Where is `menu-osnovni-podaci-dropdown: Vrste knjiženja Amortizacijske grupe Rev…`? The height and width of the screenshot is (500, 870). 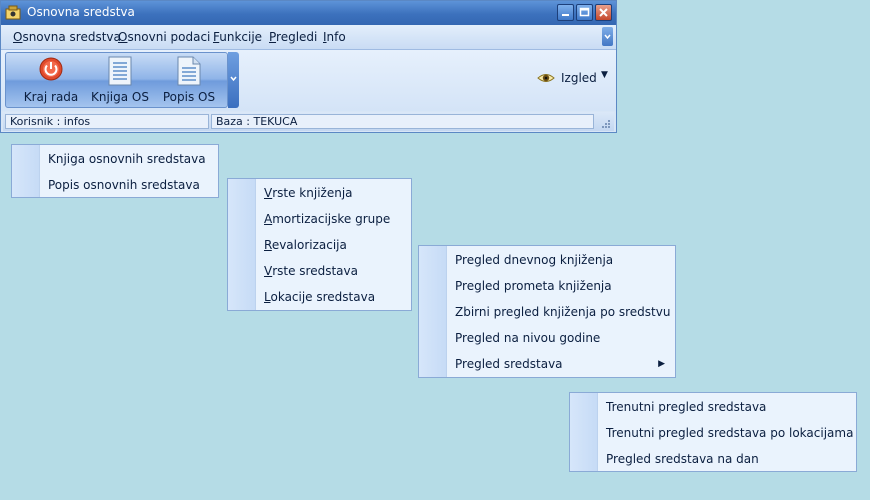 menu-osnovni-podaci-dropdown: Vrste knjiženja Amortizacijske grupe Rev… is located at coordinates (319, 244).